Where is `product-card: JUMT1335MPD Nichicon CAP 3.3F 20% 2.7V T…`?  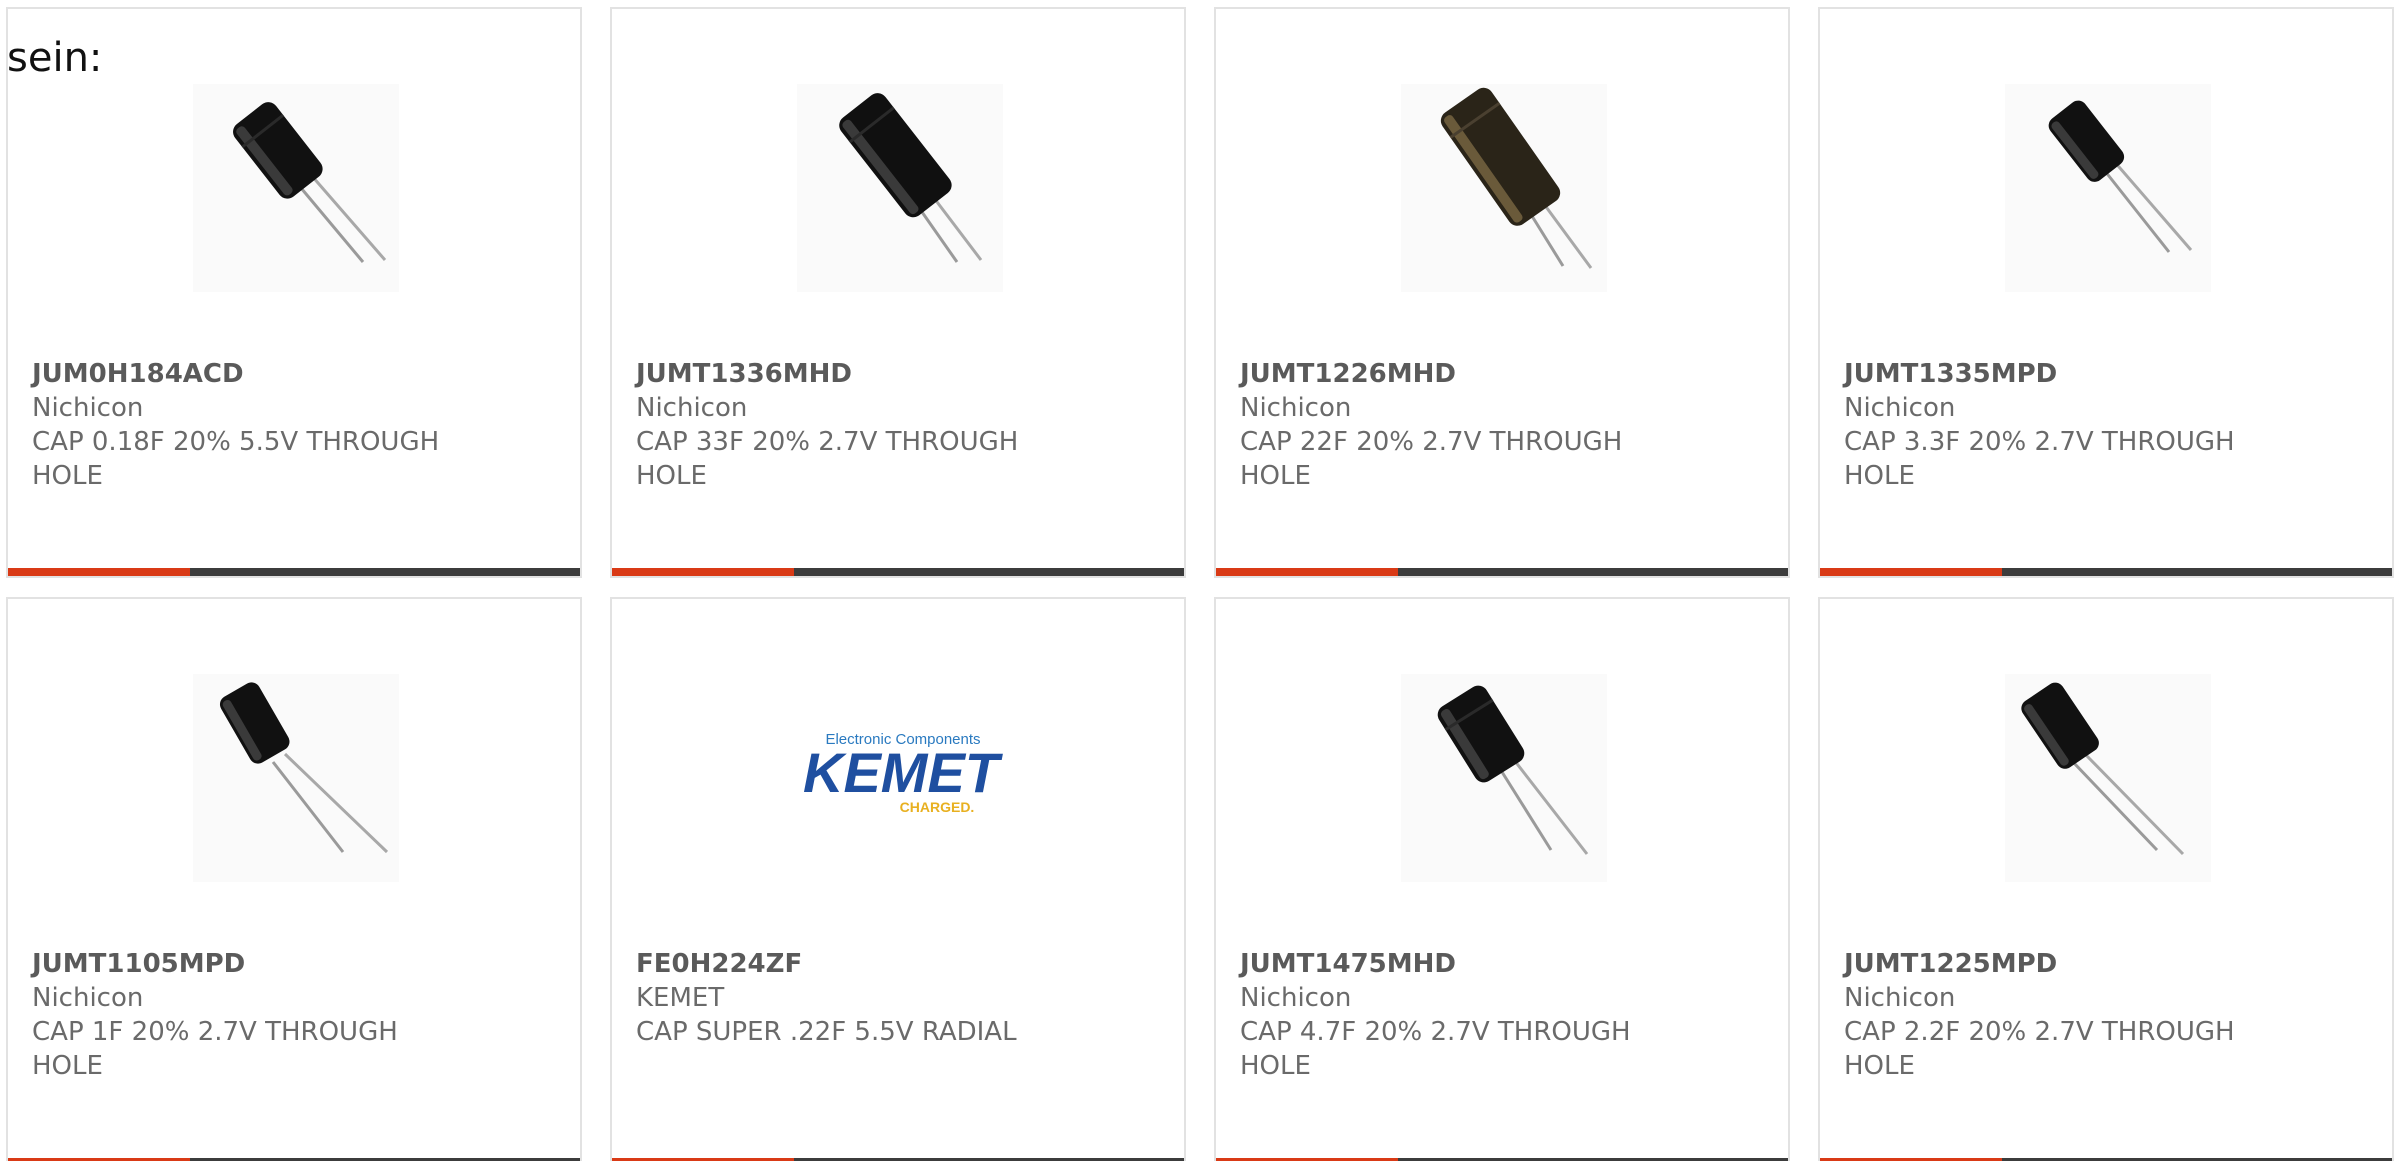
product-card: JUMT1335MPD Nichicon CAP 3.3F 20% 2.7V T… is located at coordinates (2106, 292).